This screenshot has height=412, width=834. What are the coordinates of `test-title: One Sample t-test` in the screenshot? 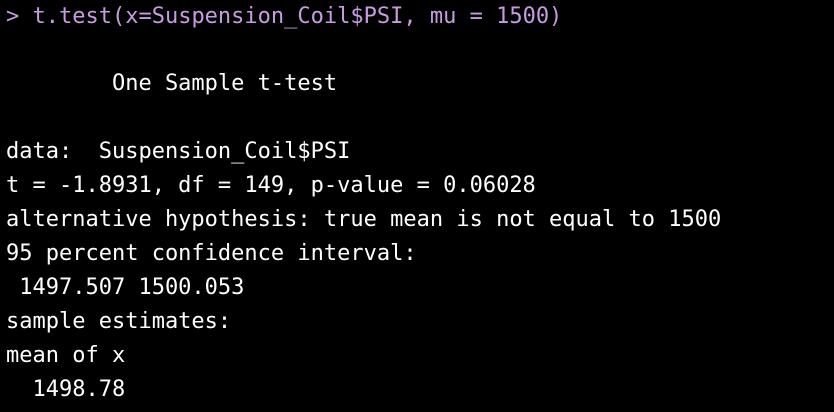 It's located at (172, 83).